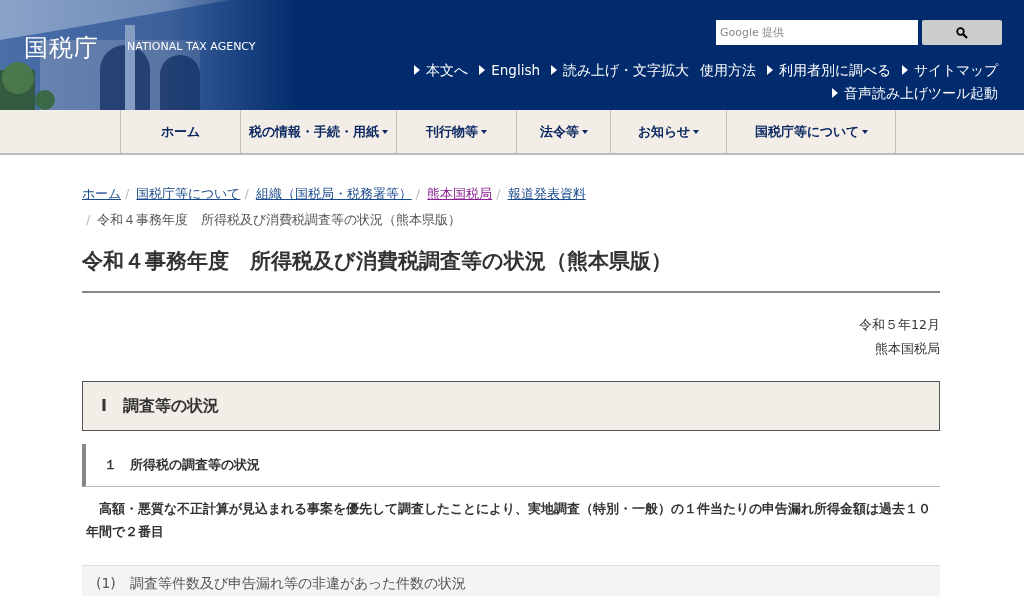 This screenshot has height=608, width=1024. I want to click on search-field: Google 提供, so click(817, 32).